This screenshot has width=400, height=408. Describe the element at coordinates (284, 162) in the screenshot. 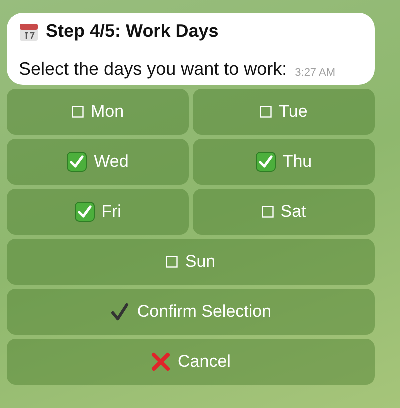

I see `day-button: Thu` at that location.